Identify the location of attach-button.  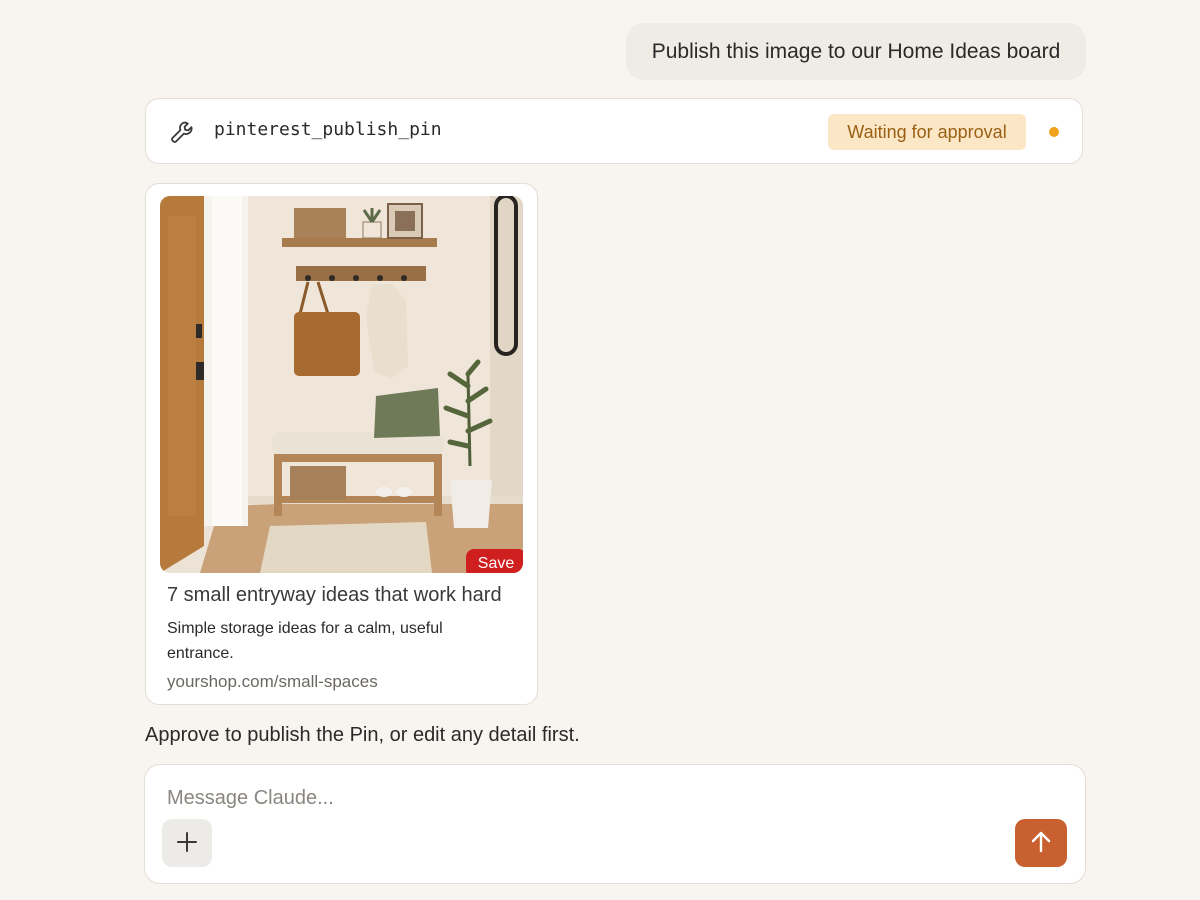
(187, 843).